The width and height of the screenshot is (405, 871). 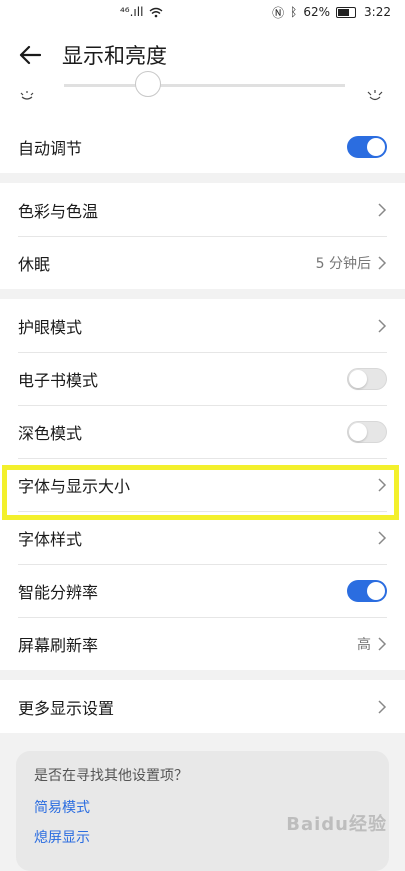 I want to click on font-size-row: 字体与显示大小, so click(x=202, y=484).